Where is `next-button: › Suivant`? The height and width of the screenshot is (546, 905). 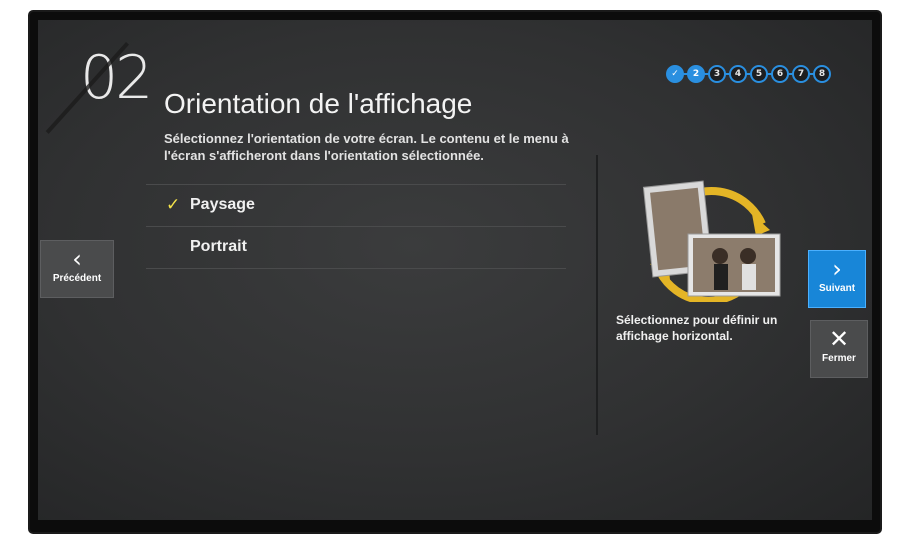 next-button: › Suivant is located at coordinates (837, 279).